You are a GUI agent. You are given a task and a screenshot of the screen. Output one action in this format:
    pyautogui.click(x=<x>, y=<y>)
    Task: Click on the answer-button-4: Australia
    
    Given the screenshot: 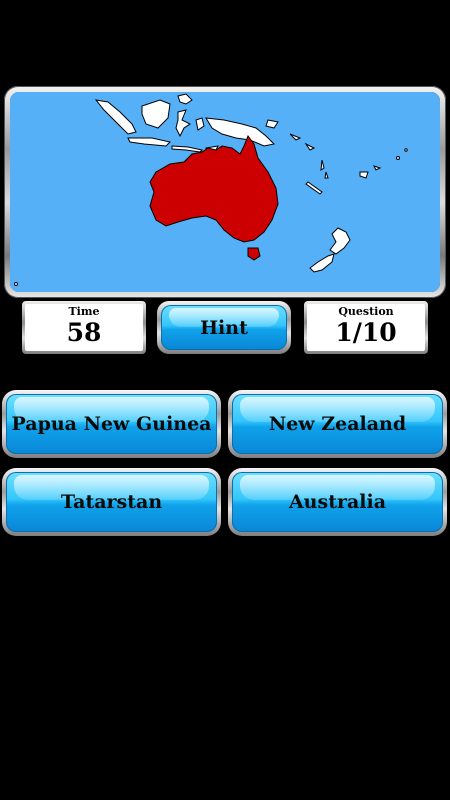 What is the action you would take?
    pyautogui.click(x=337, y=502)
    